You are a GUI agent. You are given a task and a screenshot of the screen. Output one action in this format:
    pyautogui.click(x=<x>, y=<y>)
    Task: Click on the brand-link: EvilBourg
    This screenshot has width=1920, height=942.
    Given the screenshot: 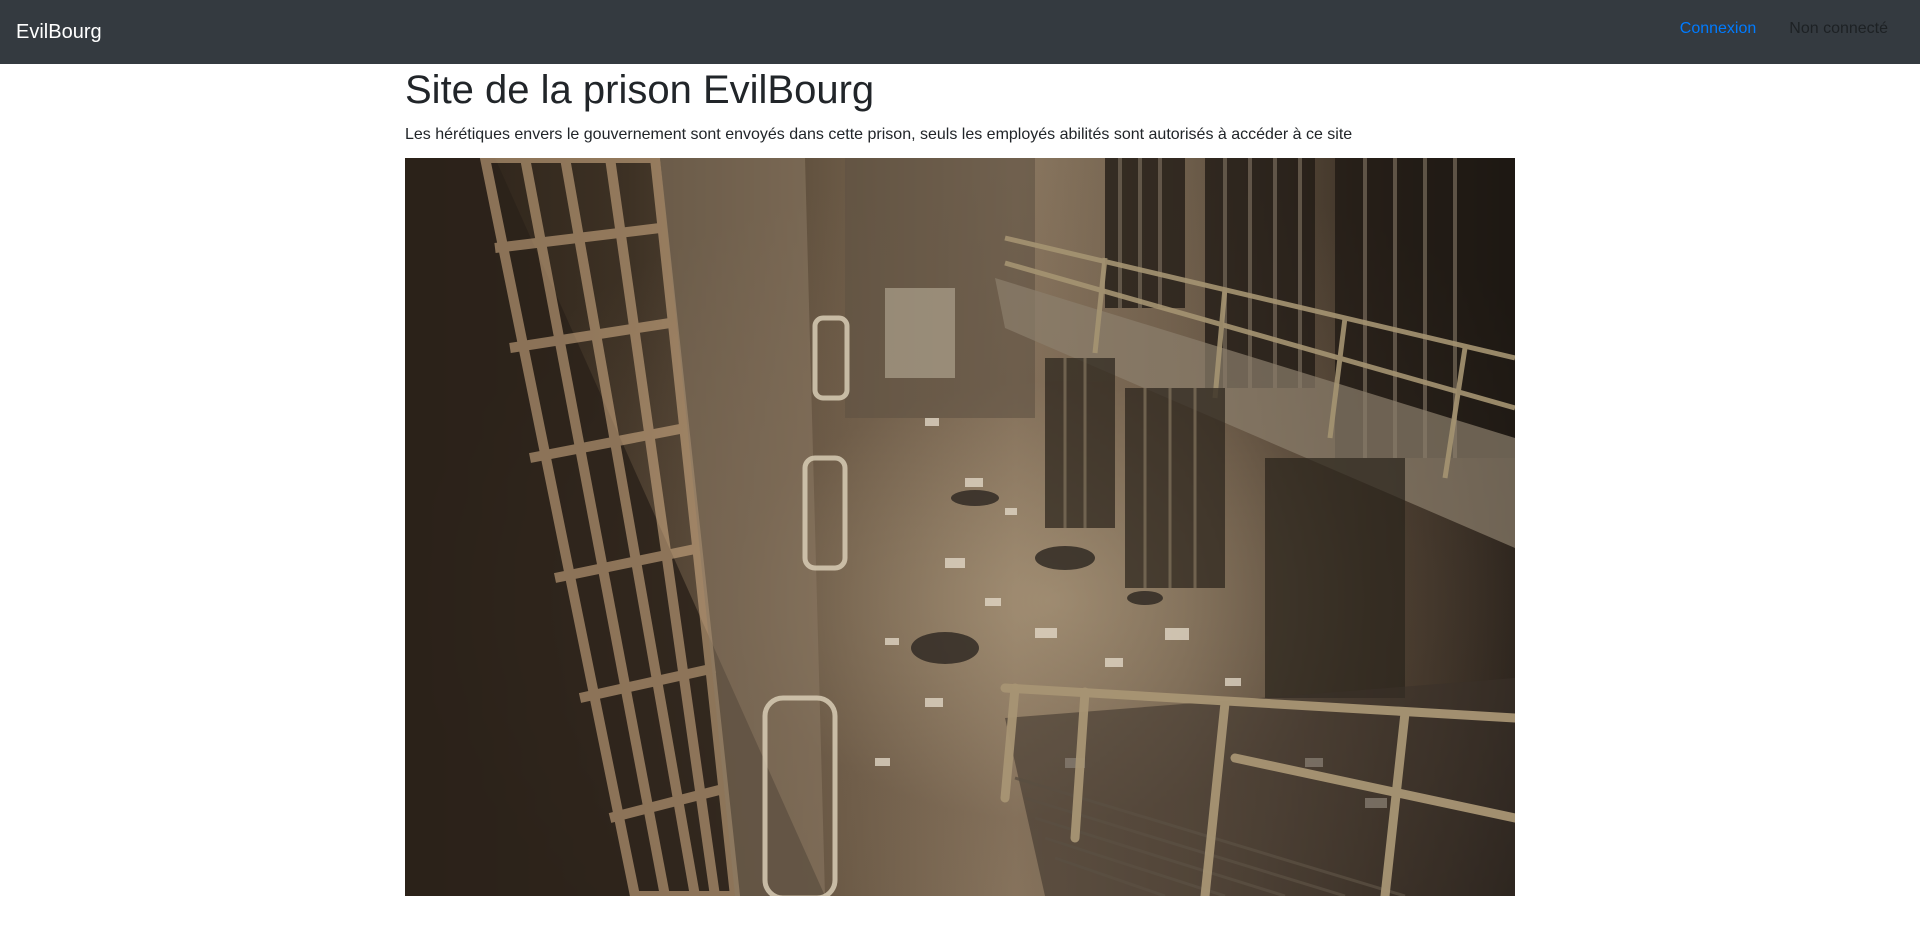 What is the action you would take?
    pyautogui.click(x=59, y=32)
    